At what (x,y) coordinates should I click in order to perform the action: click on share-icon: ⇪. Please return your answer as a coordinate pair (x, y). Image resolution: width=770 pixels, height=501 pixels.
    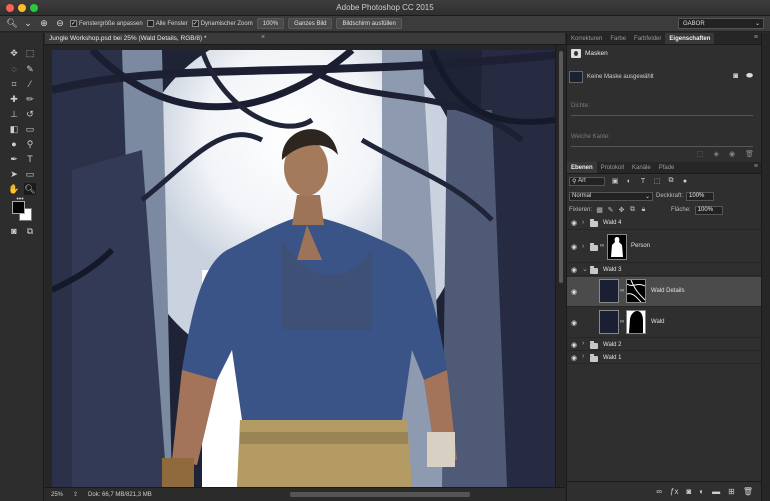
    Looking at the image, I should click on (75, 494).